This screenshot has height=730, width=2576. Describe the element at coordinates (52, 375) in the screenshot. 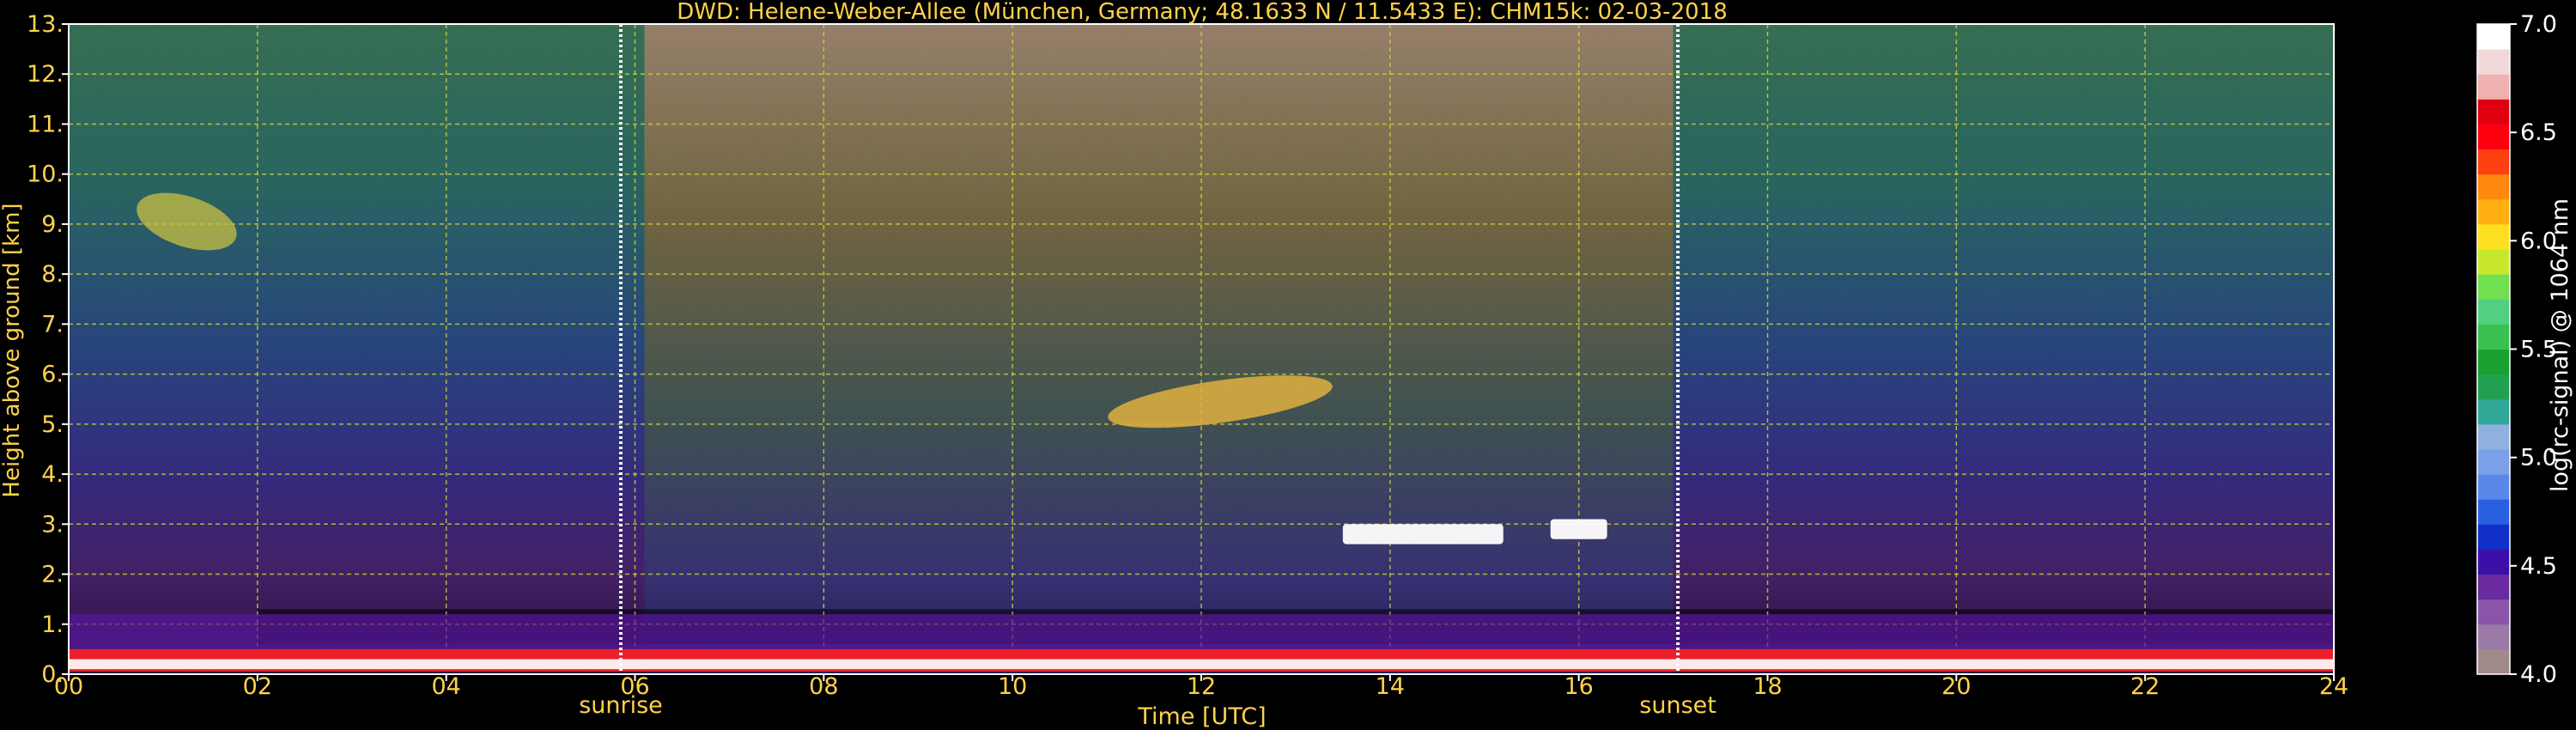

I see `y-tick-label: 6.` at that location.